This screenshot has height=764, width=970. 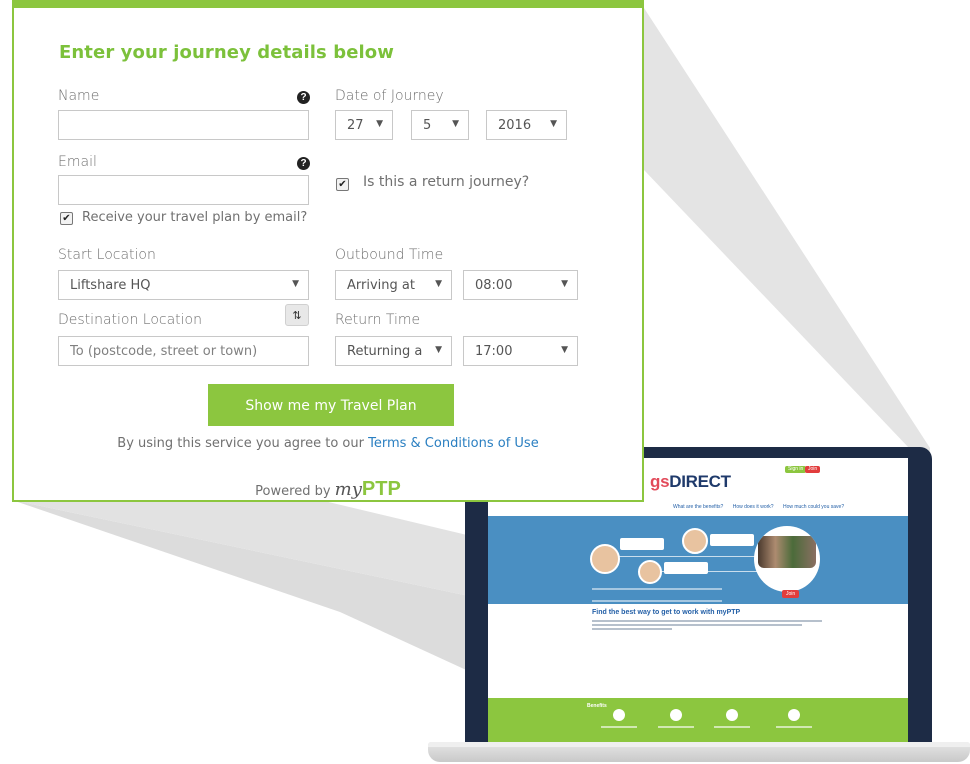 I want to click on mini-nav-item: How does it work?, so click(x=753, y=507).